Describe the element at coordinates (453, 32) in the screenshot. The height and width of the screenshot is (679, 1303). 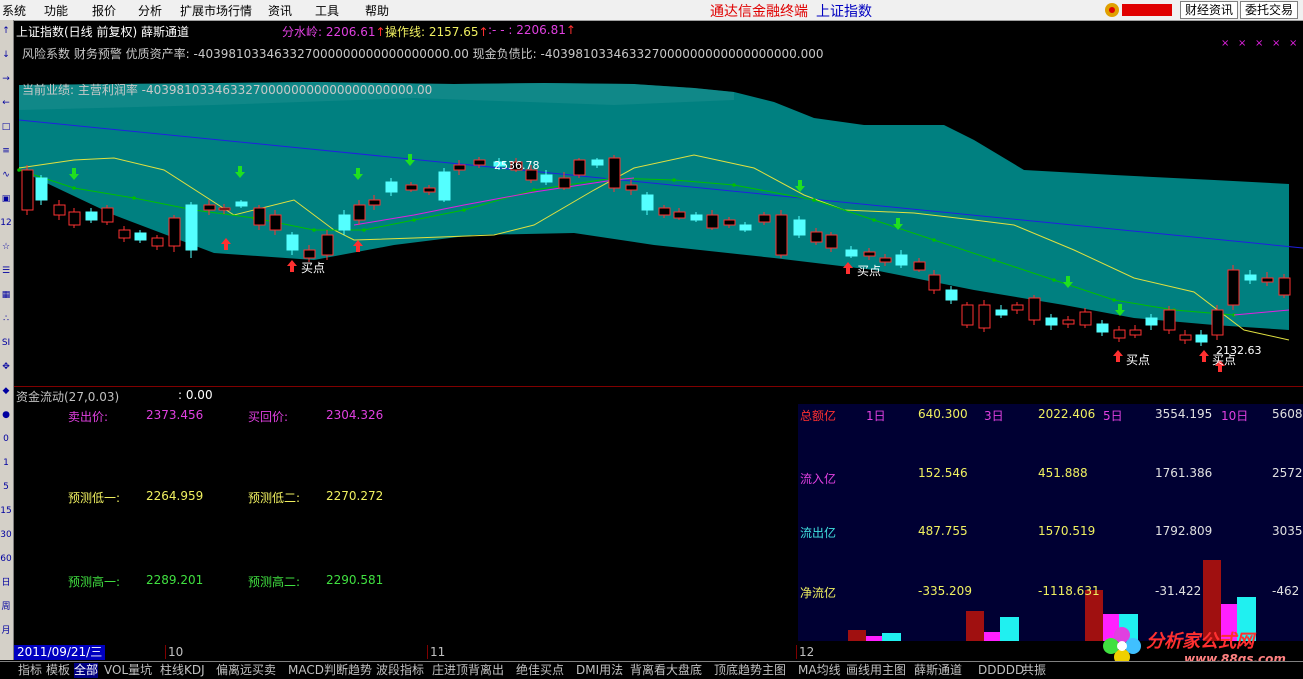
I see `czx-value: 2157.65` at that location.